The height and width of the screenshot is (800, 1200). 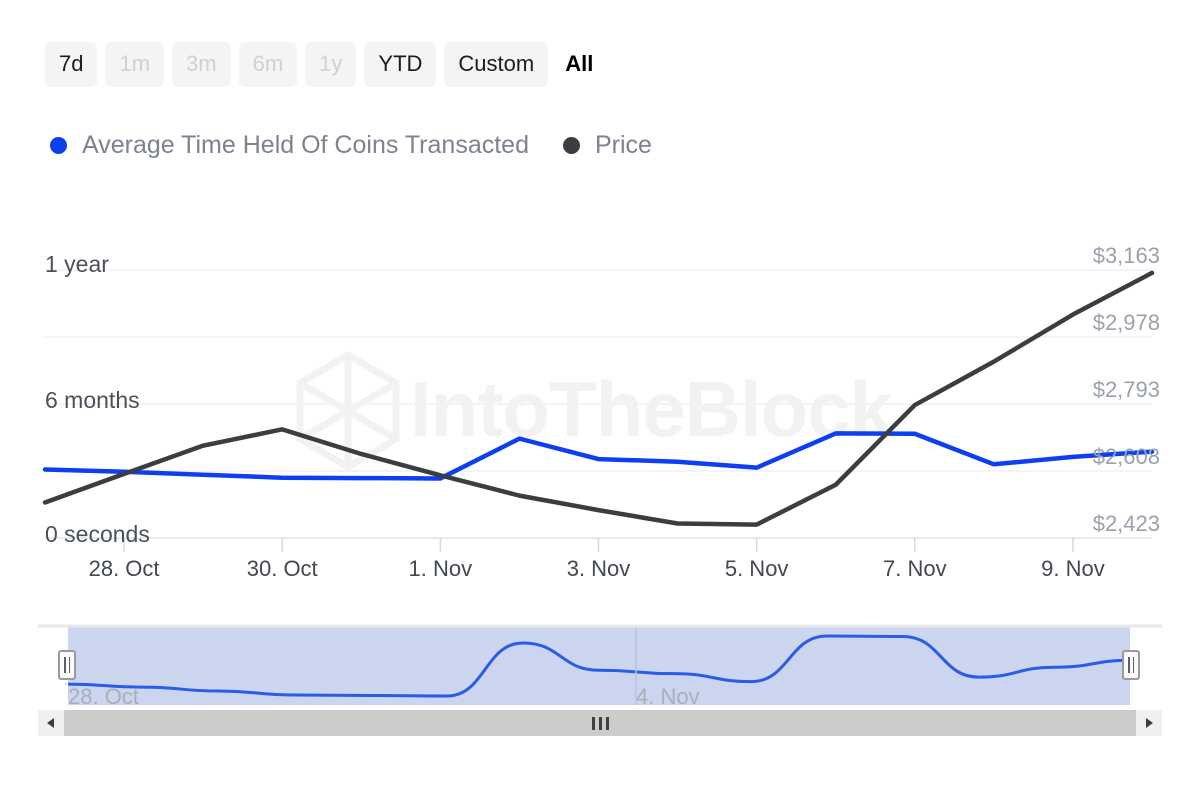 I want to click on chart-scrollbar, so click(x=600, y=723).